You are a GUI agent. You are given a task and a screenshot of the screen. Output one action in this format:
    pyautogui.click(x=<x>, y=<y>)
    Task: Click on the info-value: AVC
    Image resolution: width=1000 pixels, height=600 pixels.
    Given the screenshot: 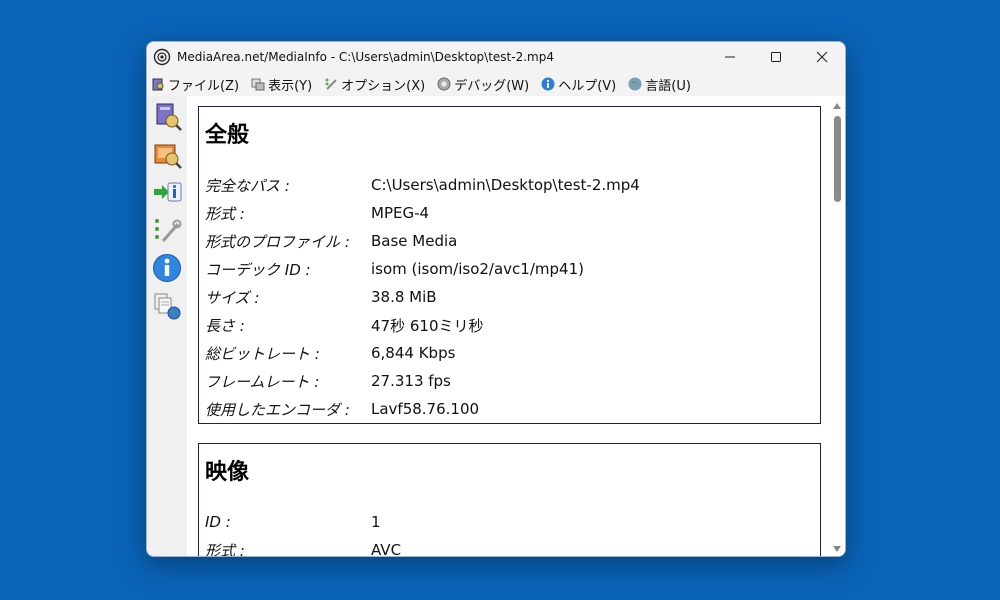 What is the action you would take?
    pyautogui.click(x=386, y=548)
    